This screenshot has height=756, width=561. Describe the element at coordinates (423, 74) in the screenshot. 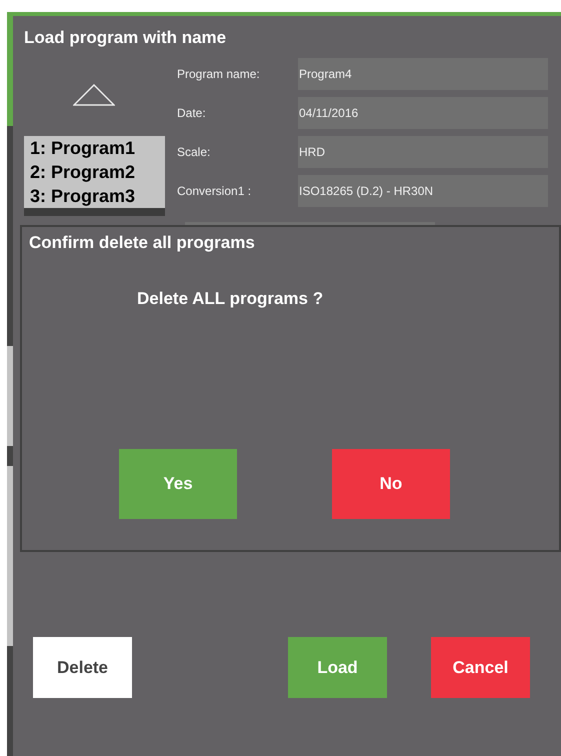

I see `value-field: Program4` at that location.